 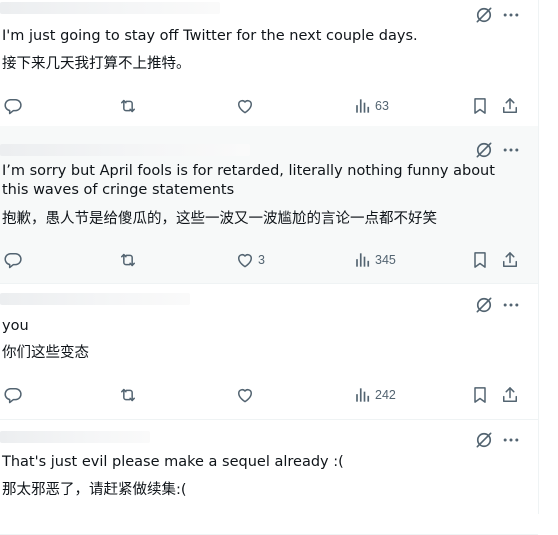 What do you see at coordinates (219, 219) in the screenshot?
I see `tweet-text-zh: 抱歉，愚人节是给傻瓜的，这些一波又一波尴尬的言论一点都不好笑` at bounding box center [219, 219].